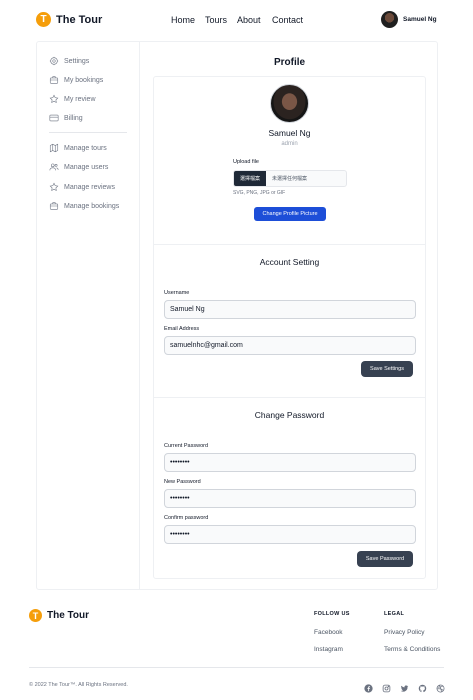 The width and height of the screenshot is (473, 700). What do you see at coordinates (68, 615) in the screenshot?
I see `footer-brand-name: The Tour` at bounding box center [68, 615].